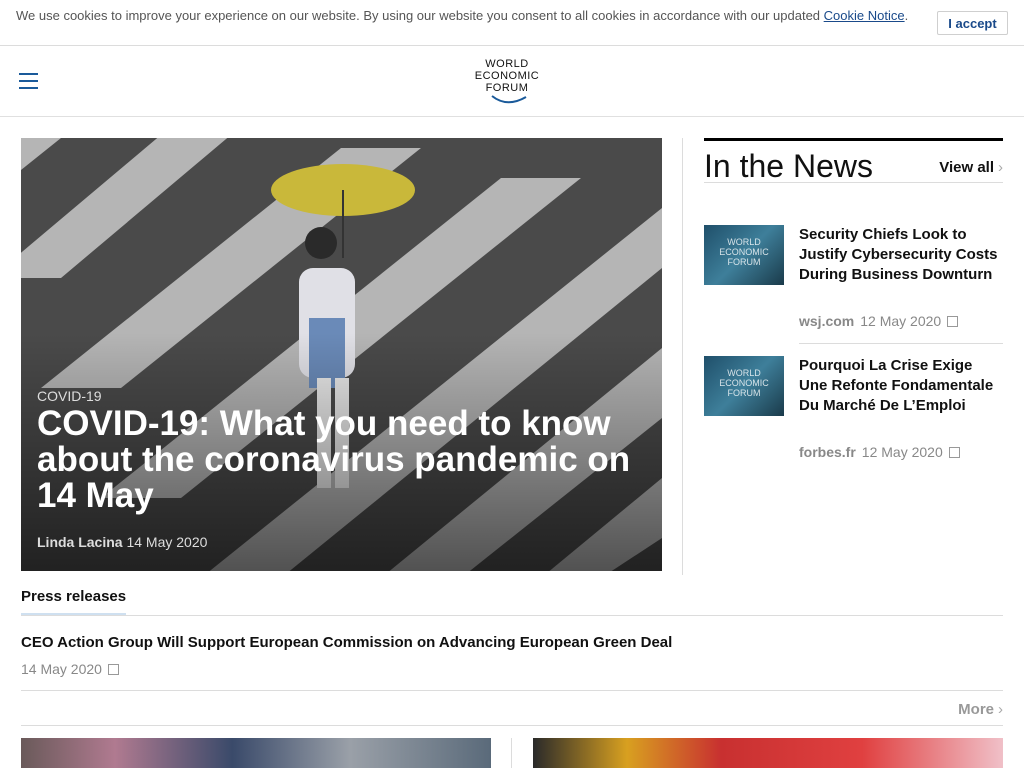 This screenshot has width=1024, height=768. What do you see at coordinates (167, 542) in the screenshot?
I see `hero-date: 14 May 2020` at bounding box center [167, 542].